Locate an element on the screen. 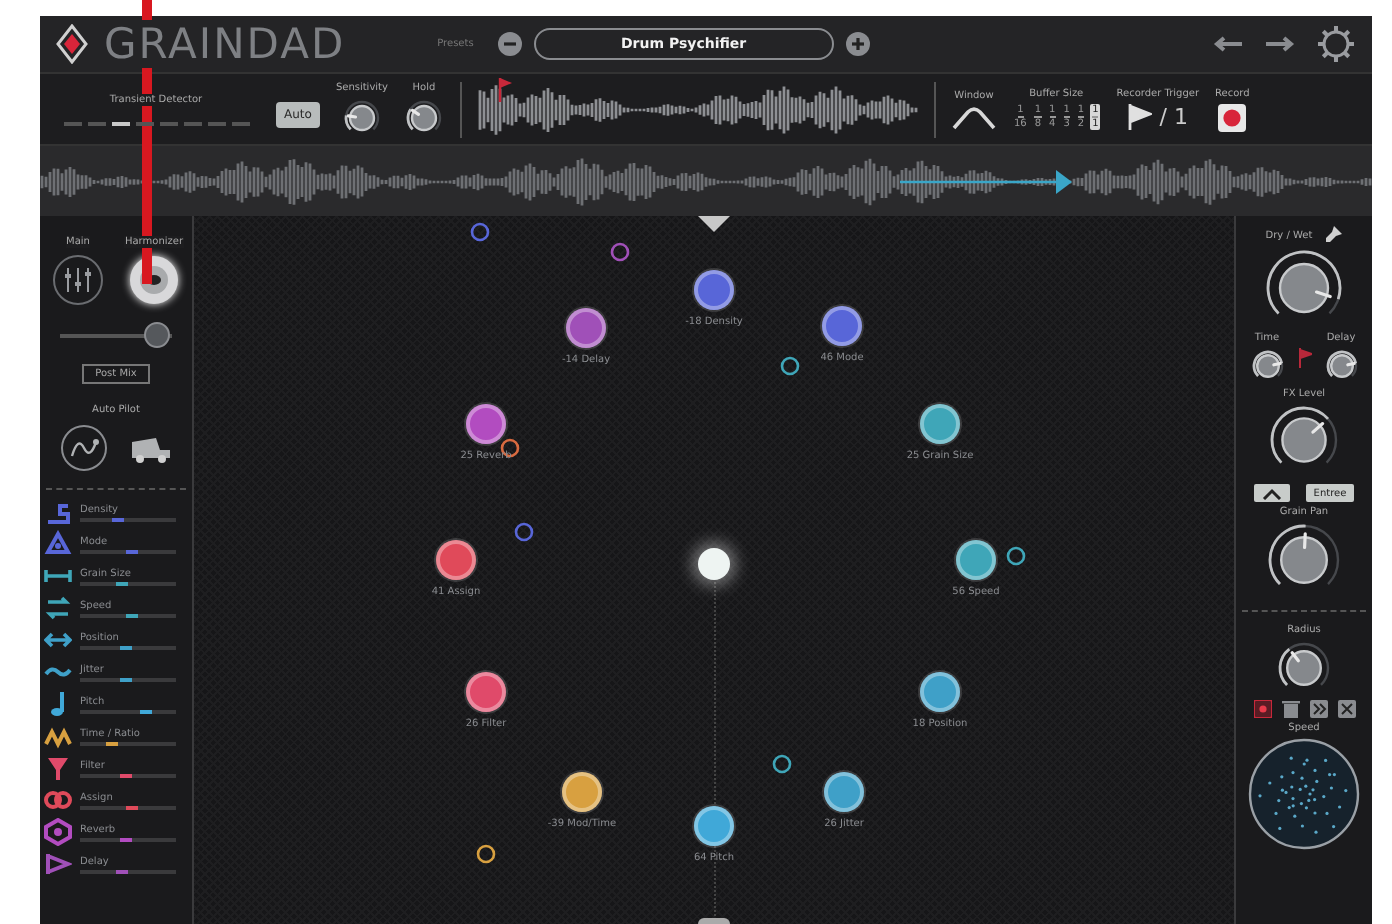  plus-button-icon is located at coordinates (857, 44).